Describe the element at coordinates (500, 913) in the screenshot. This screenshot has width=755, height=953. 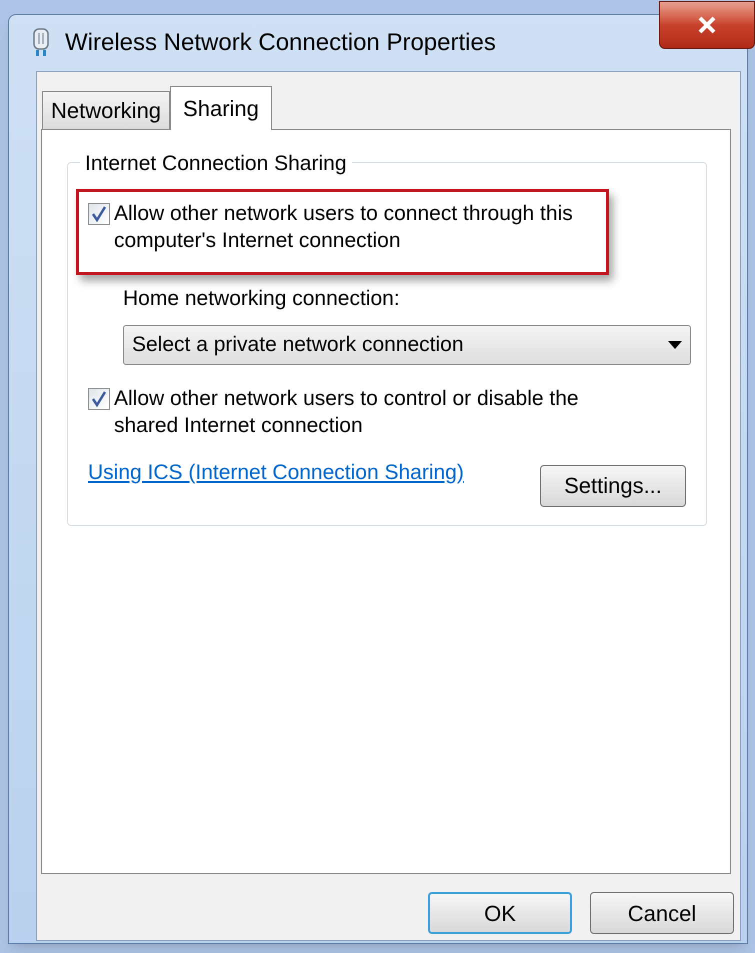
I see `dialog-button: OK` at that location.